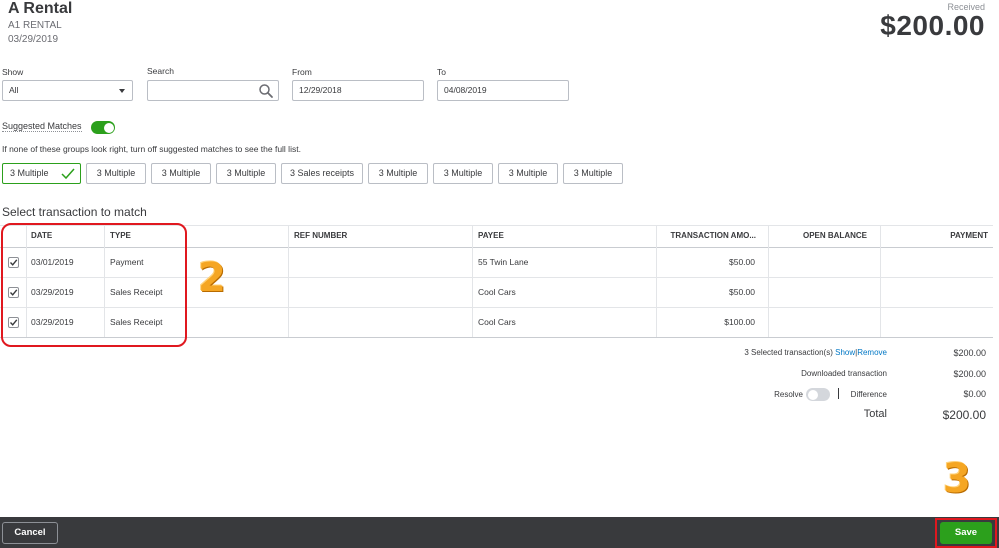 The width and height of the screenshot is (999, 548). What do you see at coordinates (934, 236) in the screenshot?
I see `column-header-payment: PAYMENT` at bounding box center [934, 236].